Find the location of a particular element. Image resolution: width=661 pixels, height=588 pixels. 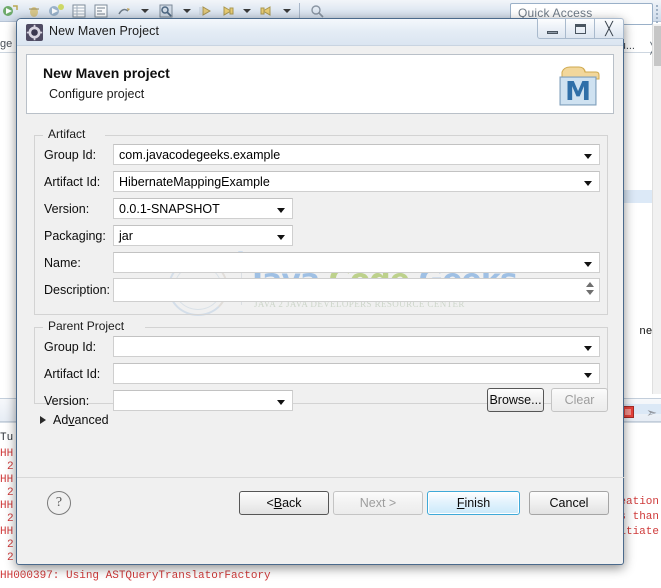

dialog-button-bar: ? < Back Next > Finish Cancel is located at coordinates (321, 503).